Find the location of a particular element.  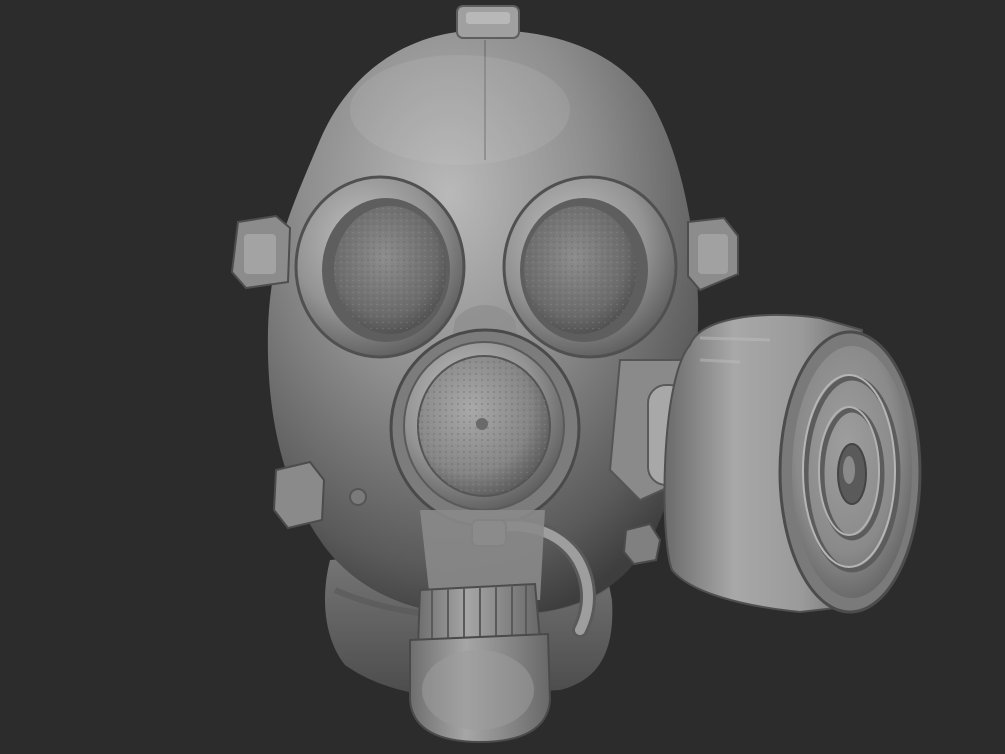

exhalation-valve is located at coordinates (480, 663).